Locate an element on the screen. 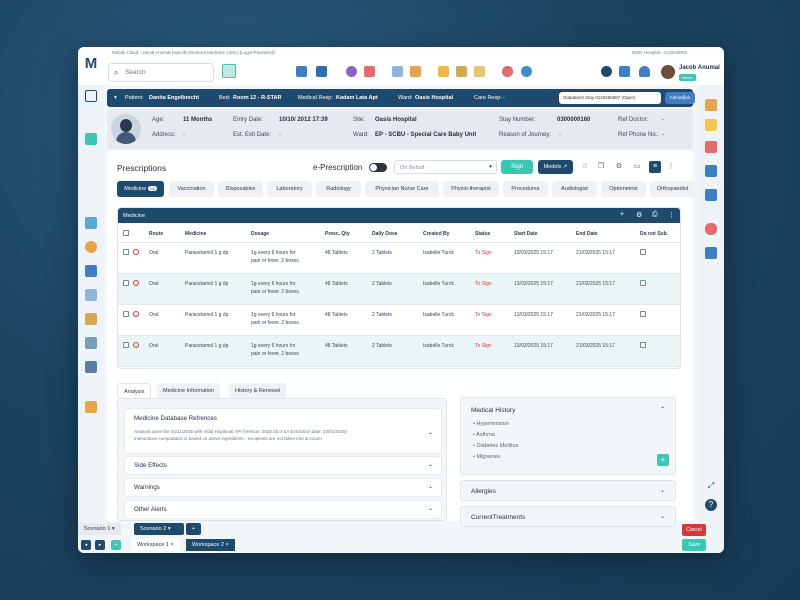 The width and height of the screenshot is (800, 600). tab-medicine: Medicine 04 is located at coordinates (140, 189).